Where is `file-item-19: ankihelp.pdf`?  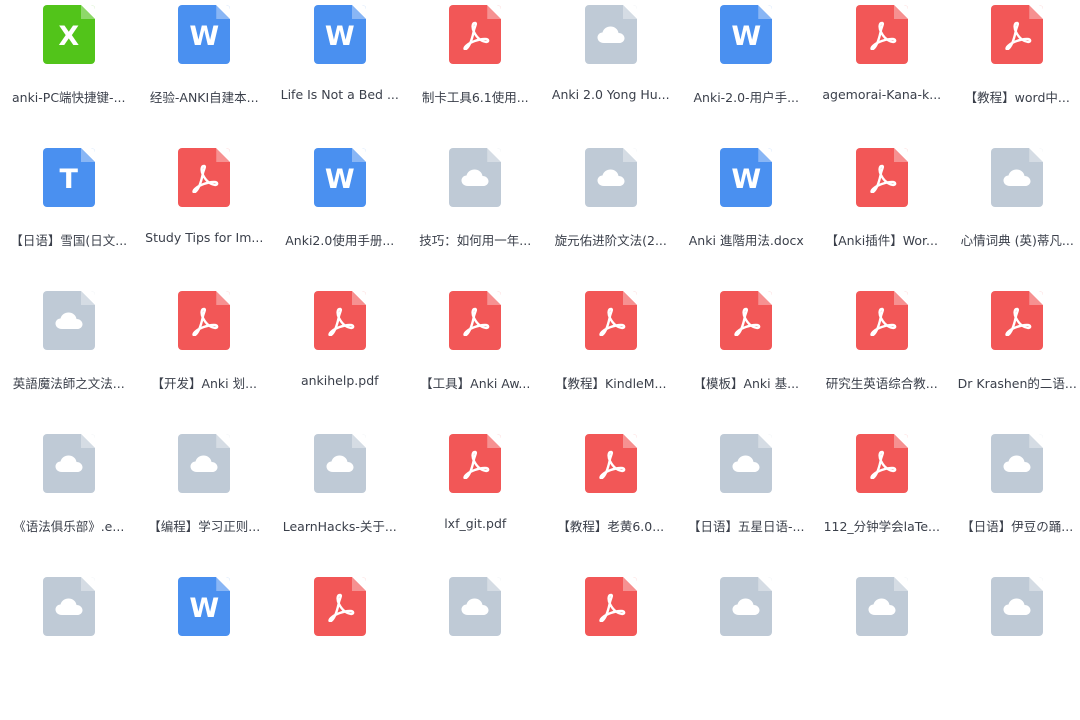
file-item-19: ankihelp.pdf is located at coordinates (340, 362).